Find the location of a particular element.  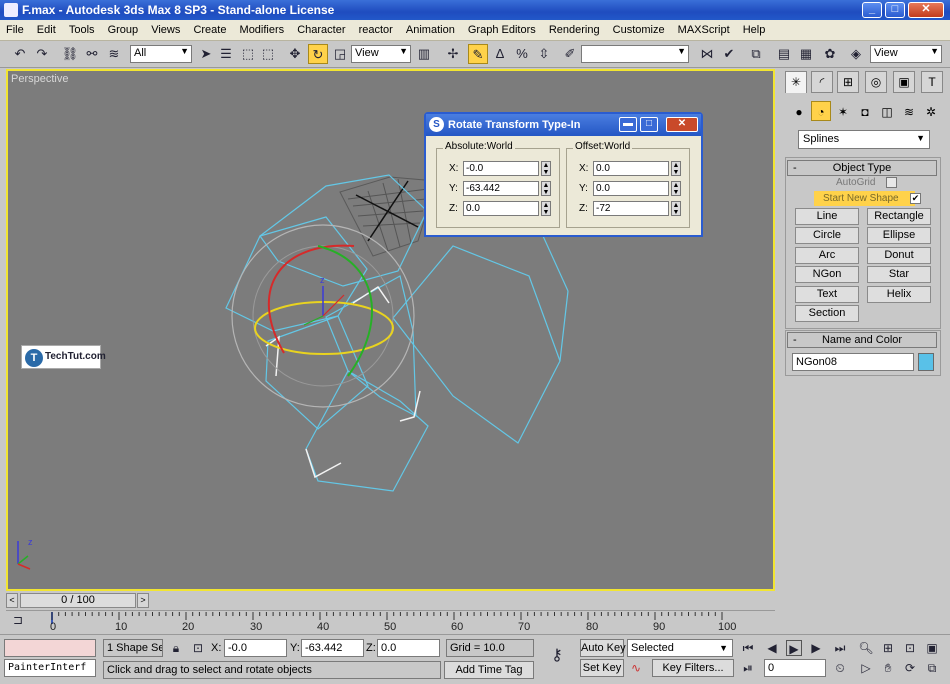

autogrid-checkbox is located at coordinates (891, 182).